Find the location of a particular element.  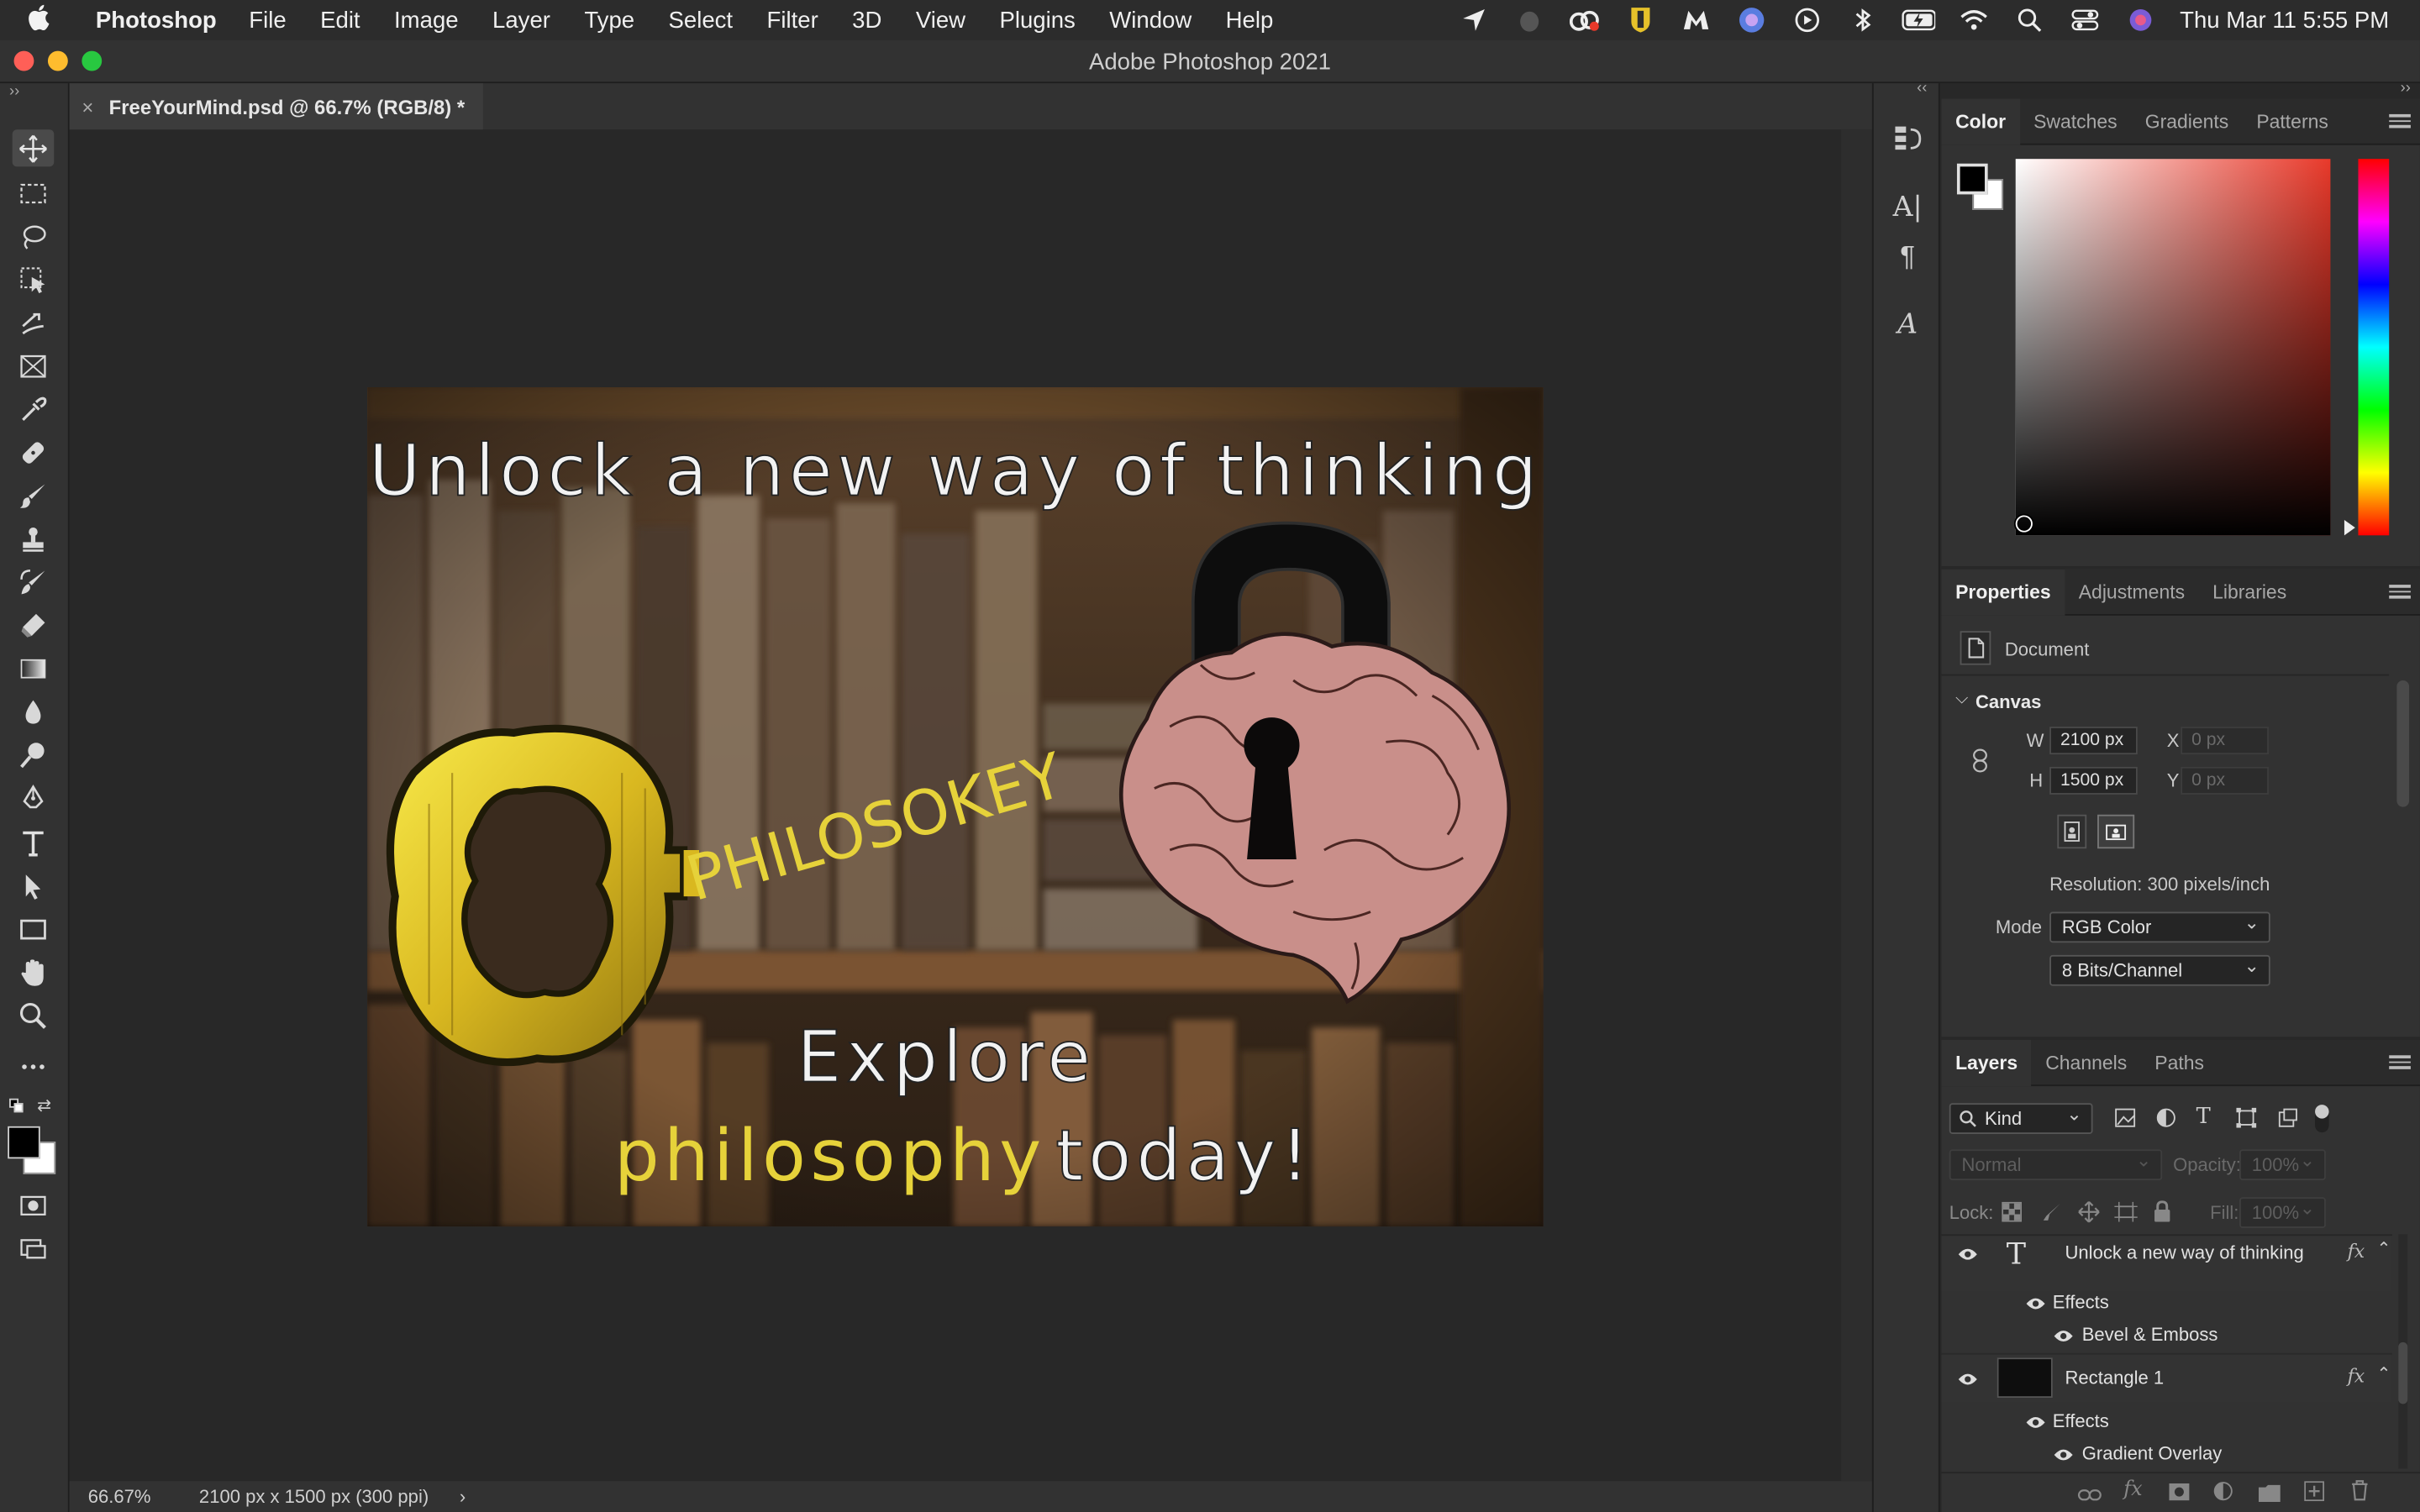

globe-app-icon is located at coordinates (1752, 20).